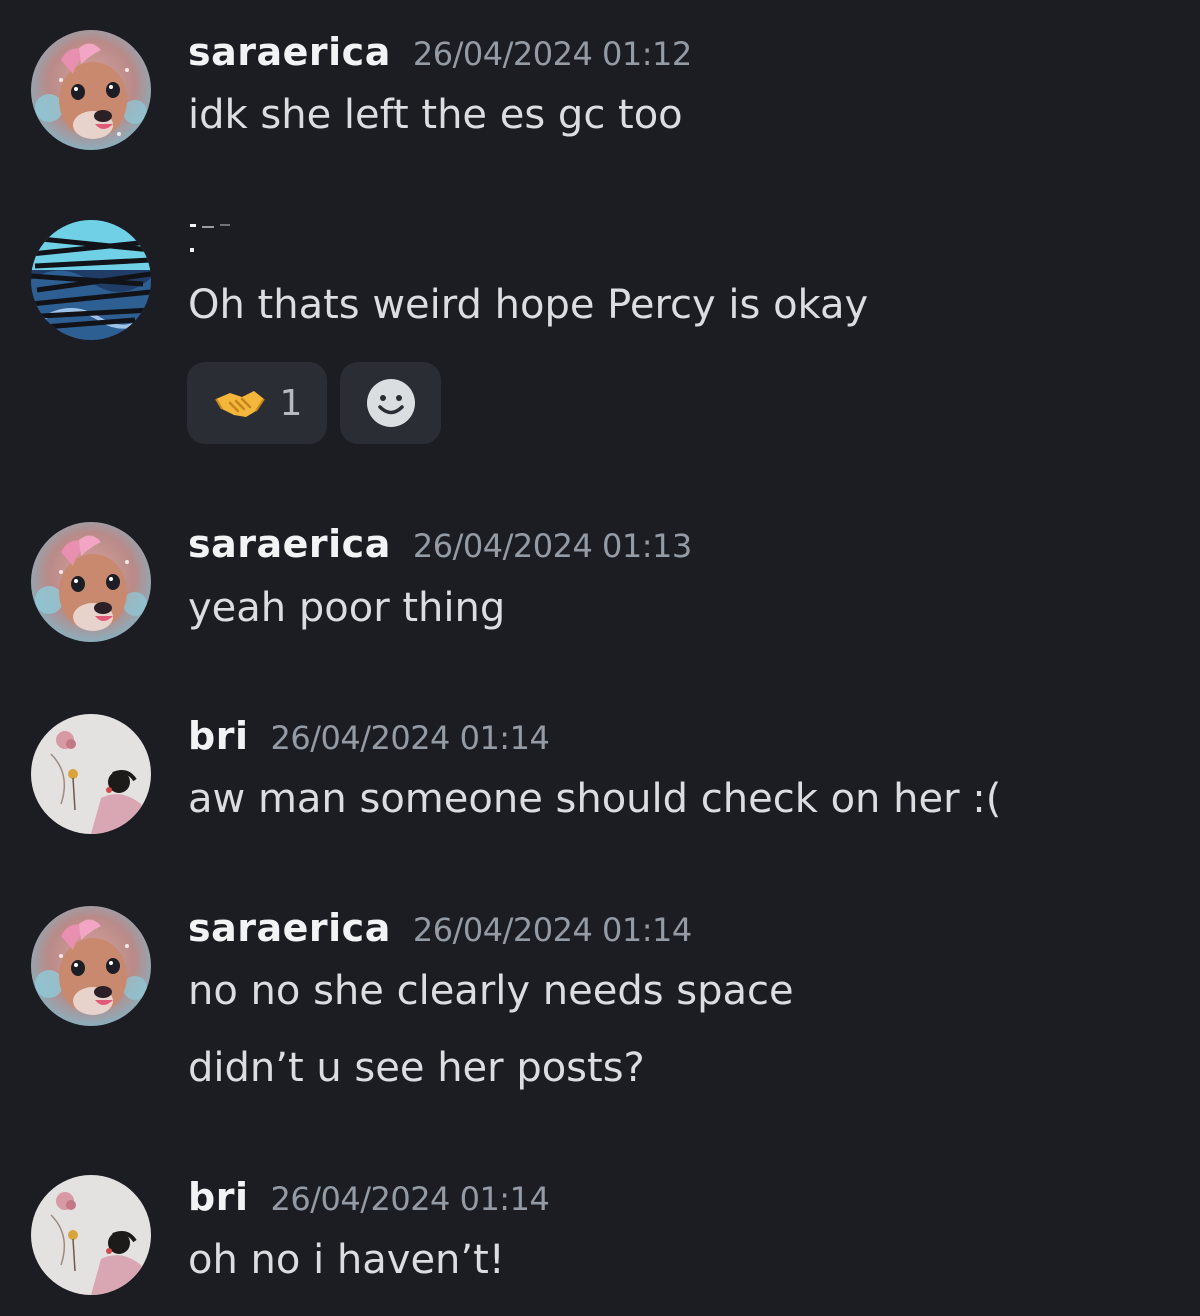  What do you see at coordinates (210, 238) in the screenshot?
I see `redacted-username` at bounding box center [210, 238].